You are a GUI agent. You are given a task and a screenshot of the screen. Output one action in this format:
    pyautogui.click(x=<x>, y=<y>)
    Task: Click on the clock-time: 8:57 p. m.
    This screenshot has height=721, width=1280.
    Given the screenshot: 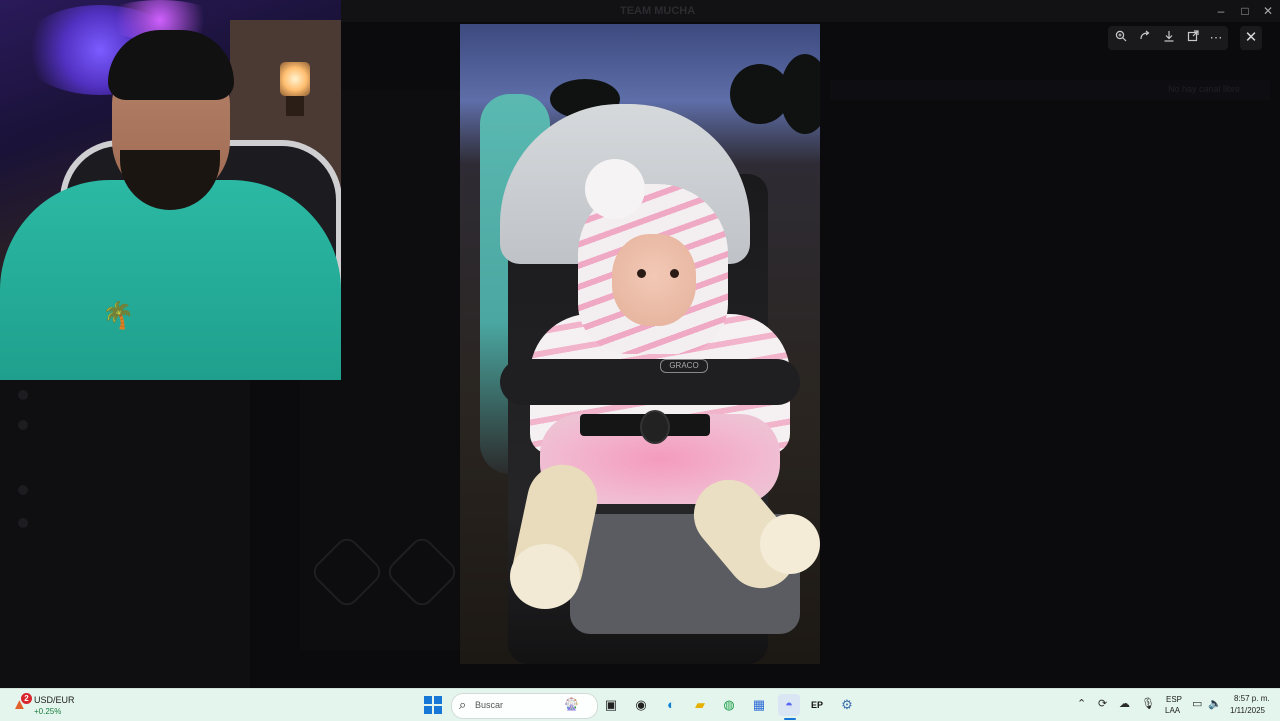 What is the action you would take?
    pyautogui.click(x=1252, y=698)
    